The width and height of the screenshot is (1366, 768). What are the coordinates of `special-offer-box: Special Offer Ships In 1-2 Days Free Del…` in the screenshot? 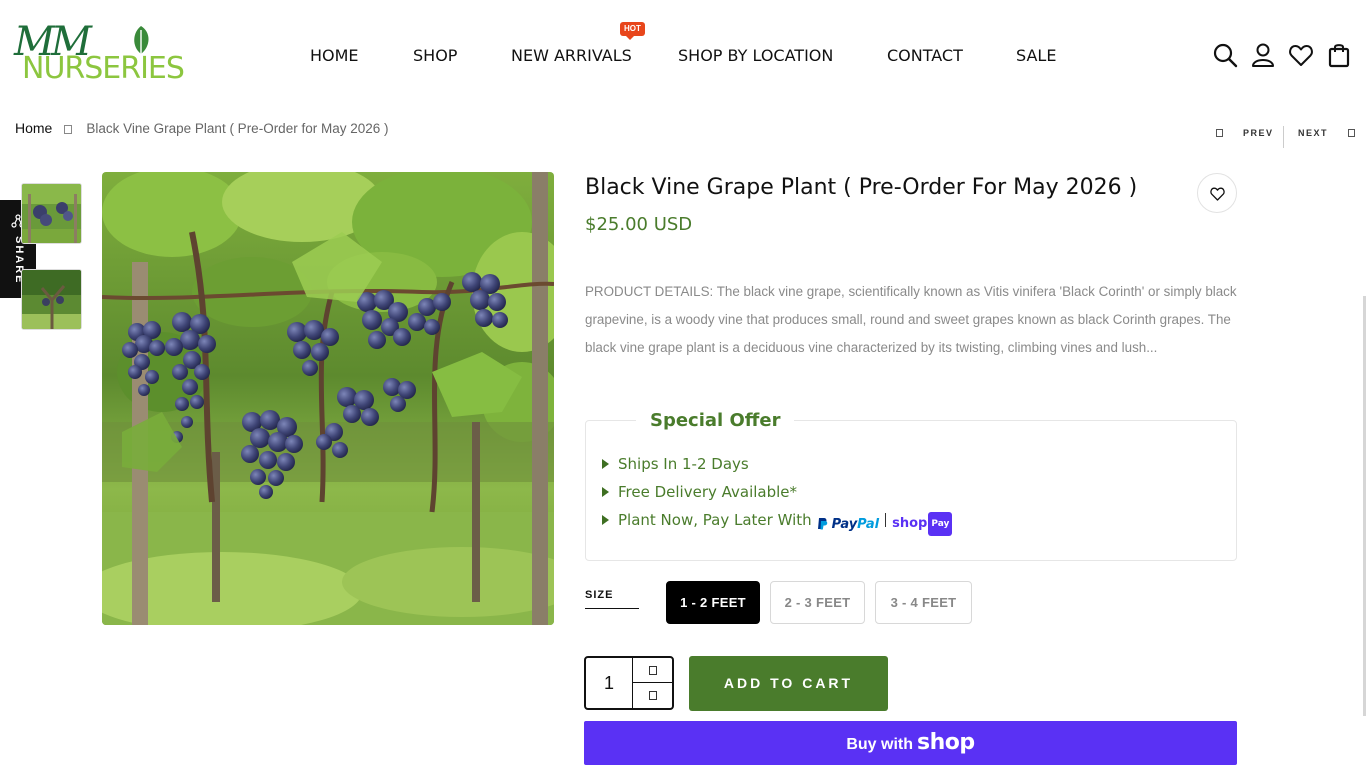 It's located at (911, 485).